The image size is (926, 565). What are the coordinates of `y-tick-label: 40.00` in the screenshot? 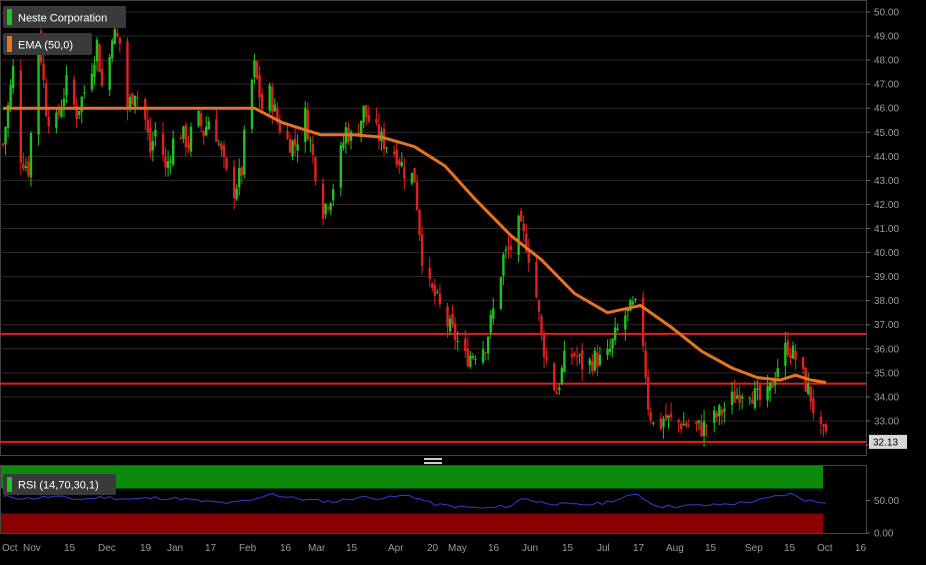 It's located at (886, 253).